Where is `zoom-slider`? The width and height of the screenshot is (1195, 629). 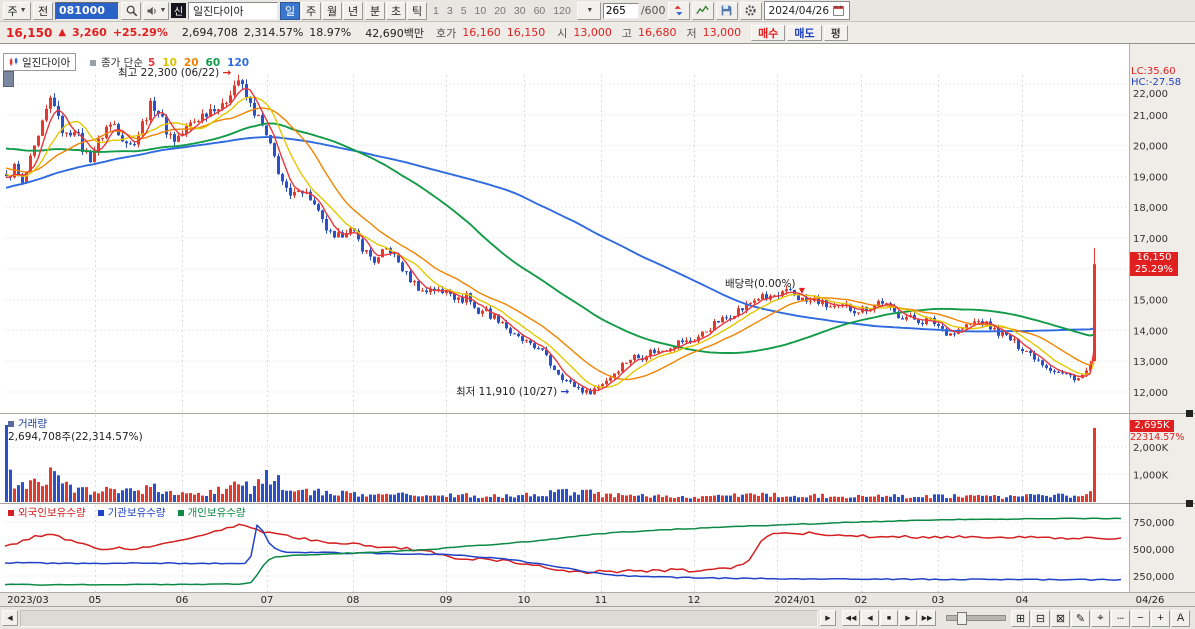
zoom-slider is located at coordinates (976, 618).